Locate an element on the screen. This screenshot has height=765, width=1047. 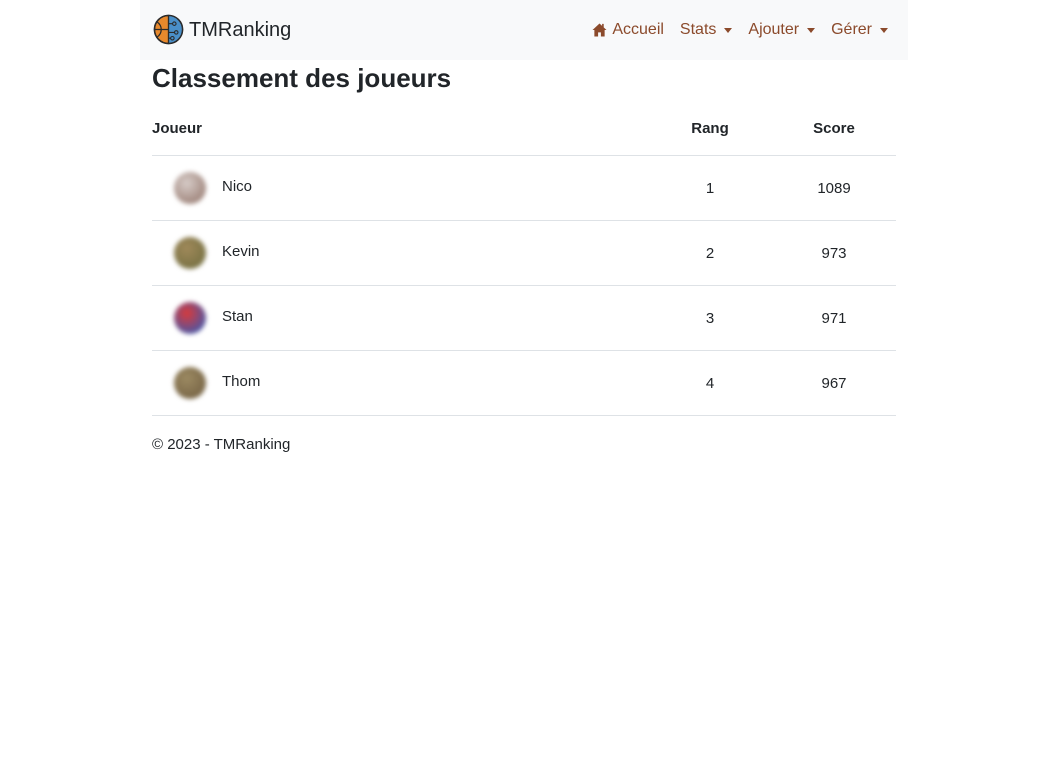
nav-stats-dropdown: Stats is located at coordinates (706, 30).